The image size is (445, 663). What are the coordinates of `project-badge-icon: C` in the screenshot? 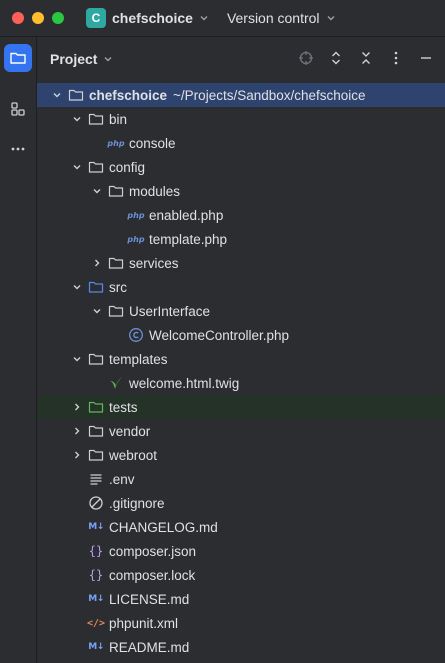 It's located at (96, 18).